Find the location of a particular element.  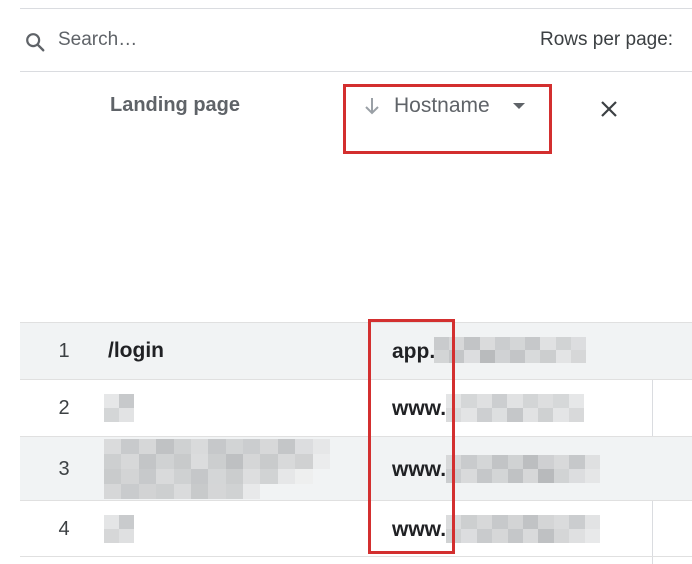

rows-per-page-label: Rows per page: is located at coordinates (607, 39).